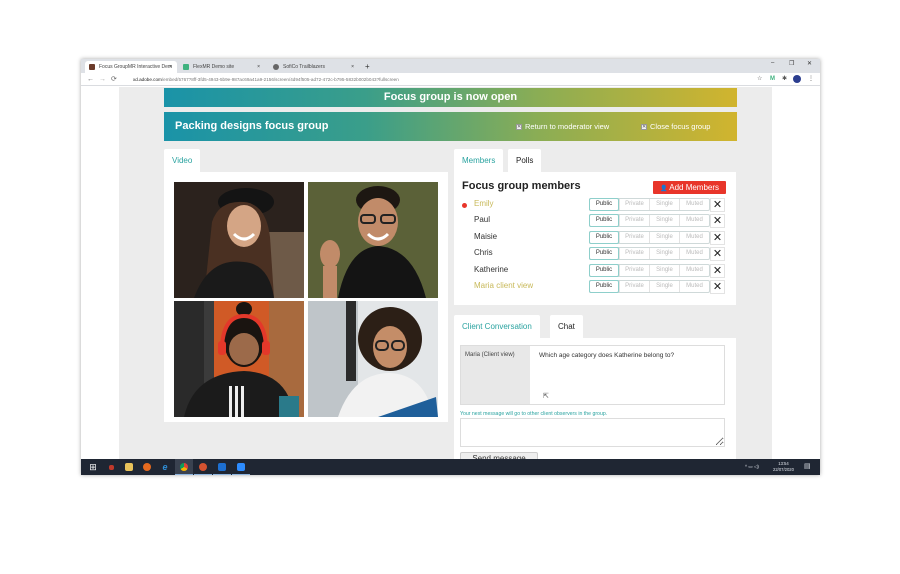 Image resolution: width=900 pixels, height=574 pixels. Describe the element at coordinates (482, 219) in the screenshot. I see `member-name: Paul` at that location.